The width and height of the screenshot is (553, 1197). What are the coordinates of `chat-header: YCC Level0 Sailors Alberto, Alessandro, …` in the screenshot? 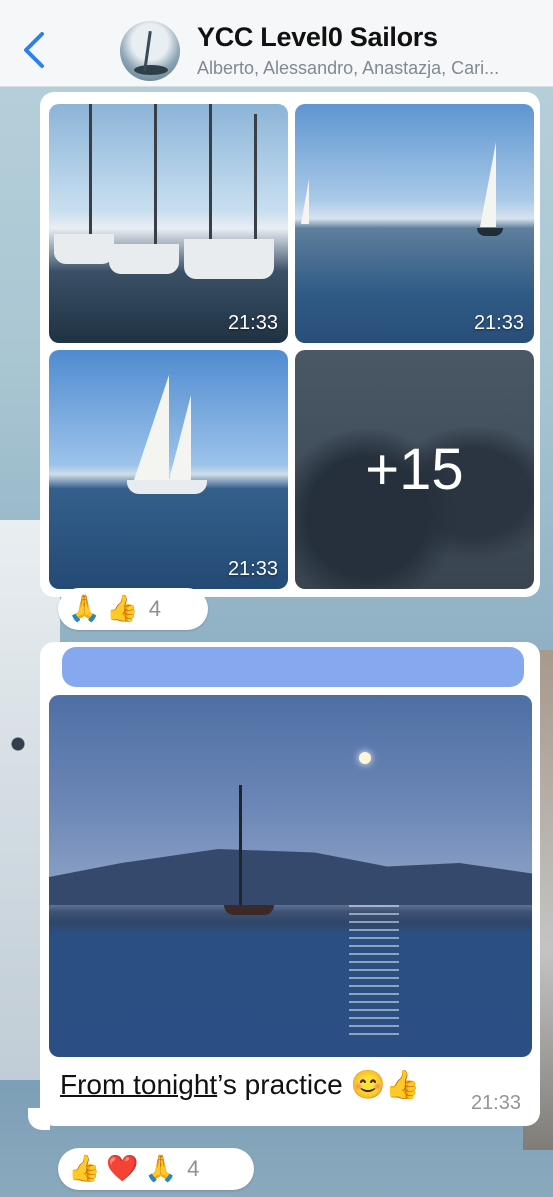 It's located at (276, 43).